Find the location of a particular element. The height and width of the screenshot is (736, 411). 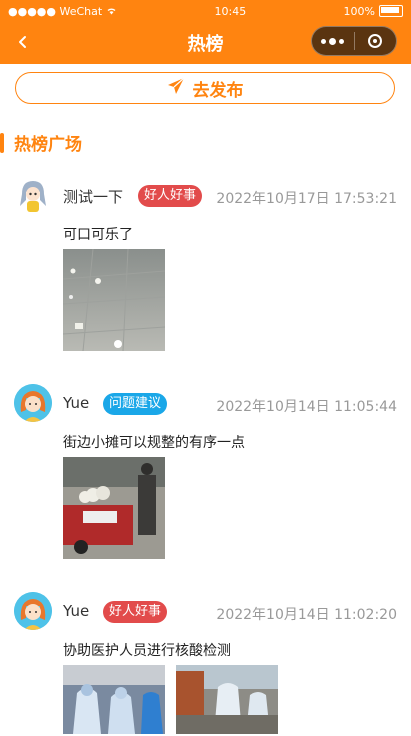

nav-bar: 热榜 is located at coordinates (205, 43).